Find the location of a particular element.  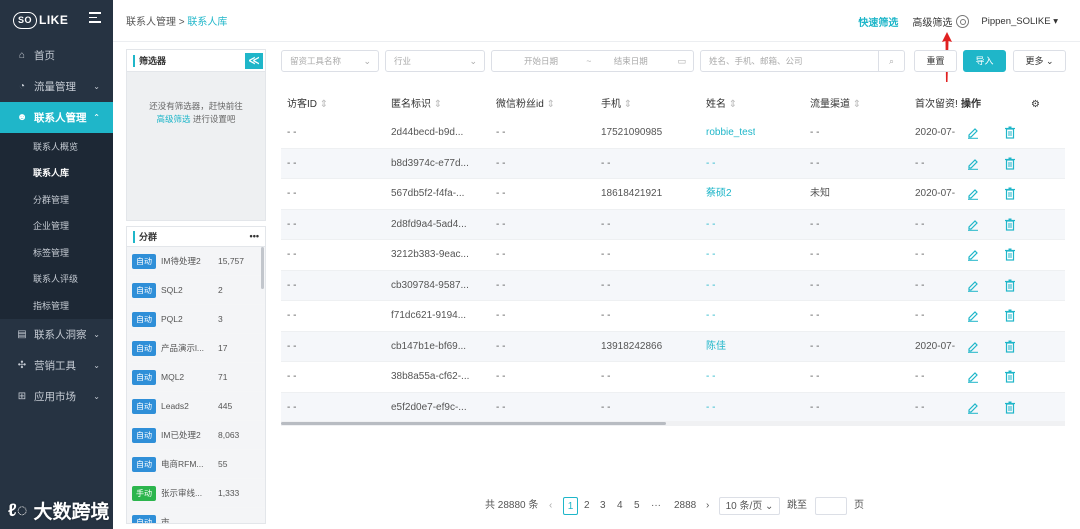

more-icon: ••• is located at coordinates (254, 236).